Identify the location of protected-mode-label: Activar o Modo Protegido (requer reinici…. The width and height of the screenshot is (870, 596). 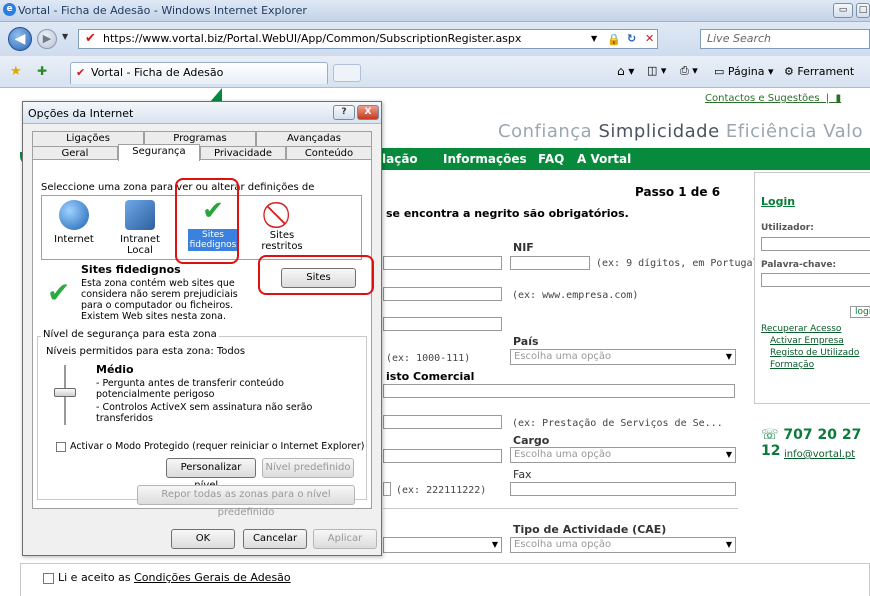
(217, 446).